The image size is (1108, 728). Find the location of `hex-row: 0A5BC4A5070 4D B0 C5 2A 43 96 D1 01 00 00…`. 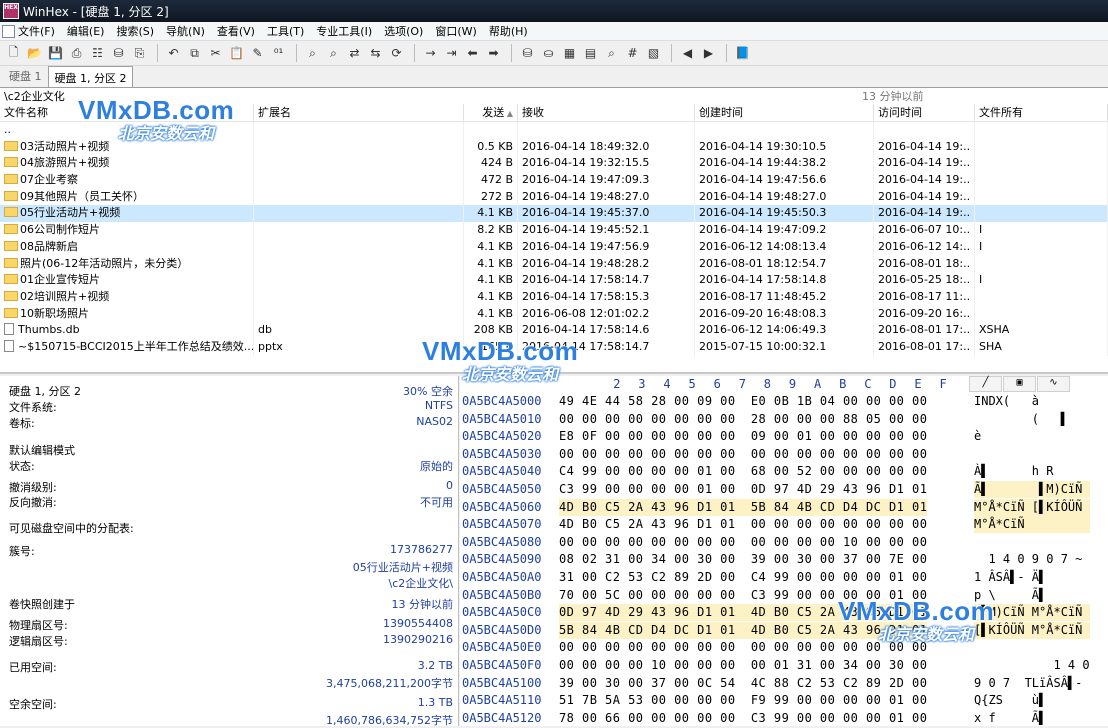

hex-row: 0A5BC4A5070 4D B0 C5 2A 43 96 D1 01 00 00… is located at coordinates (784, 525).